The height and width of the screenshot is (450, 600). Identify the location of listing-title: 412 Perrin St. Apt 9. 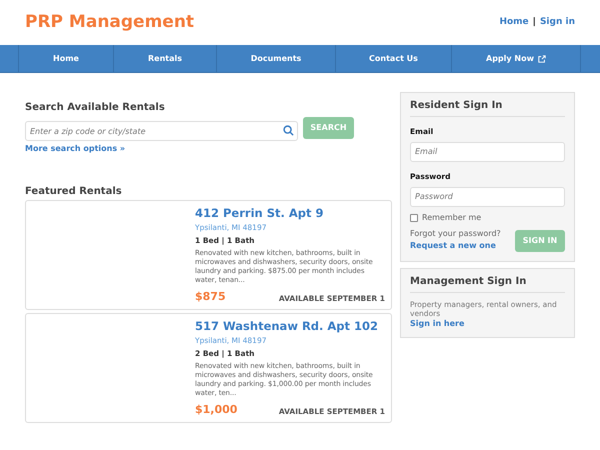
(290, 213).